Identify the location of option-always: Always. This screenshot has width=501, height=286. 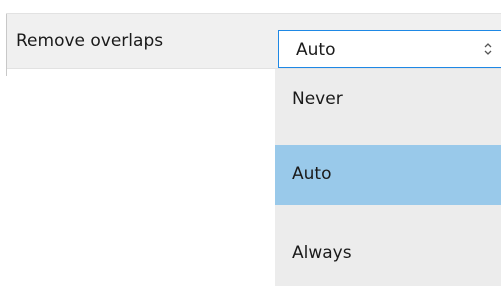
(388, 254).